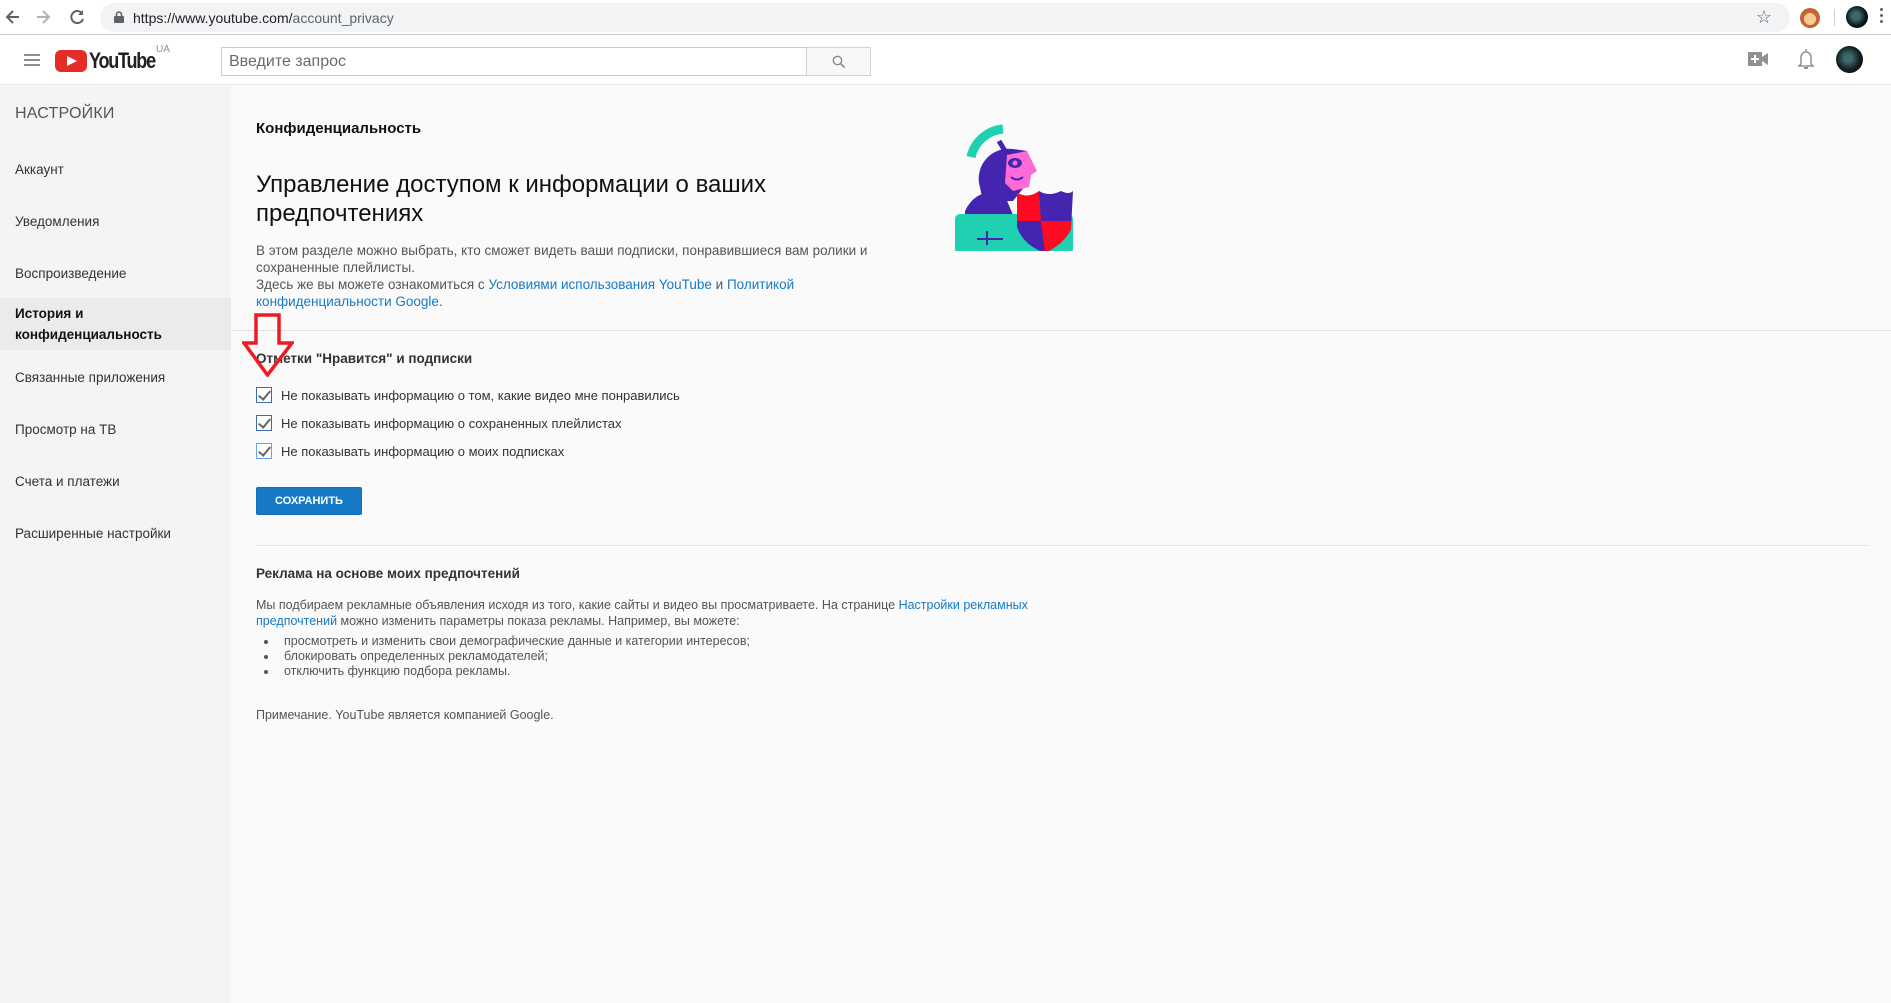 The width and height of the screenshot is (1891, 1003). What do you see at coordinates (163, 49) in the screenshot?
I see `region-code: UA` at bounding box center [163, 49].